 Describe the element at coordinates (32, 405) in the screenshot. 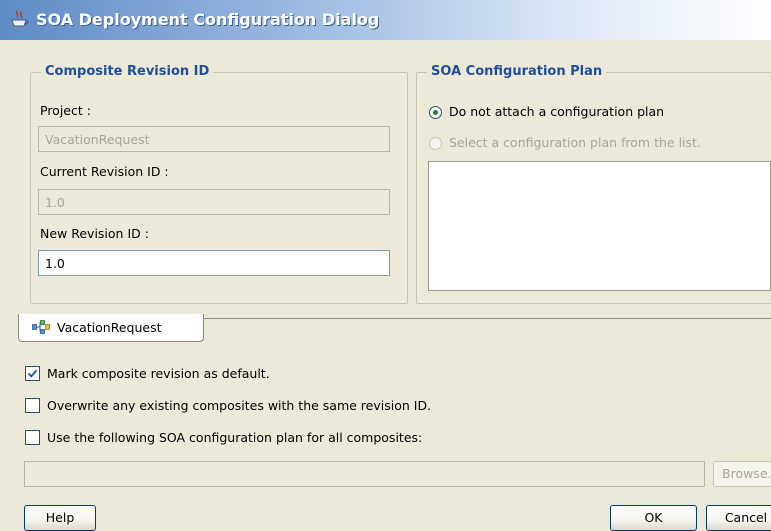

I see `overwrite-checkbox` at that location.